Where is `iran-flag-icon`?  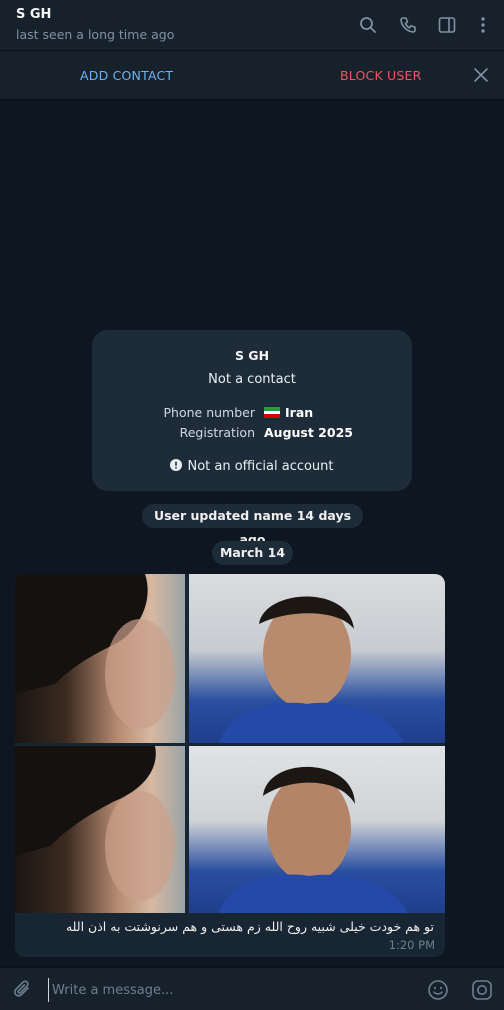 iran-flag-icon is located at coordinates (272, 412).